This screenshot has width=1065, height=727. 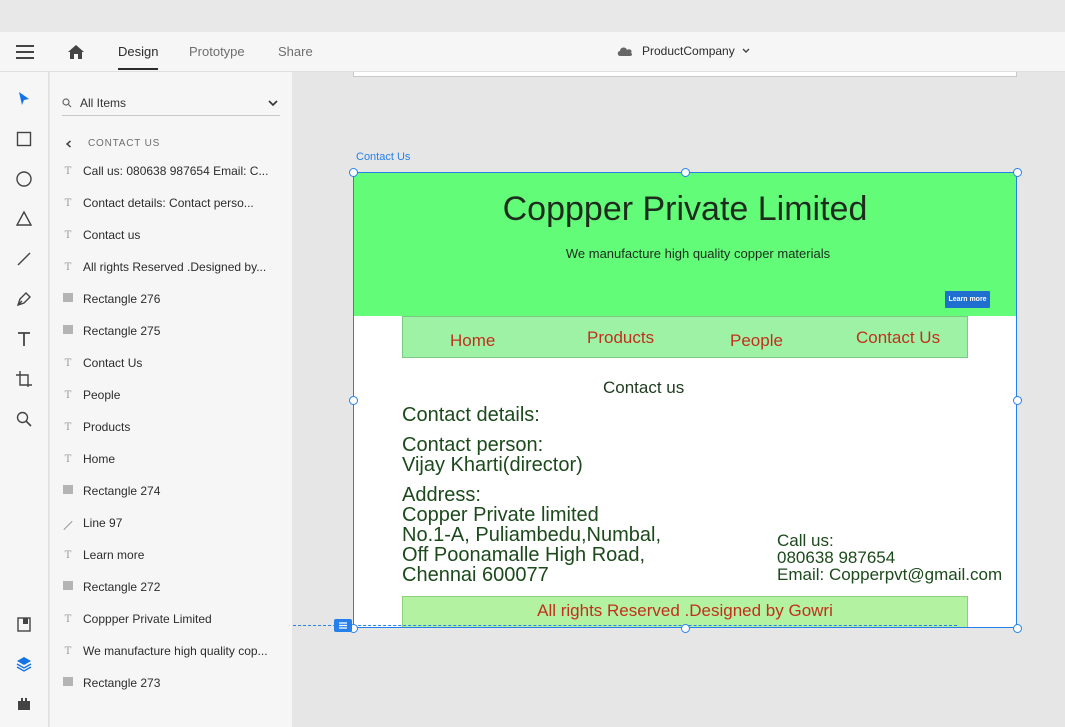 I want to click on pen-tool-icon, so click(x=24, y=299).